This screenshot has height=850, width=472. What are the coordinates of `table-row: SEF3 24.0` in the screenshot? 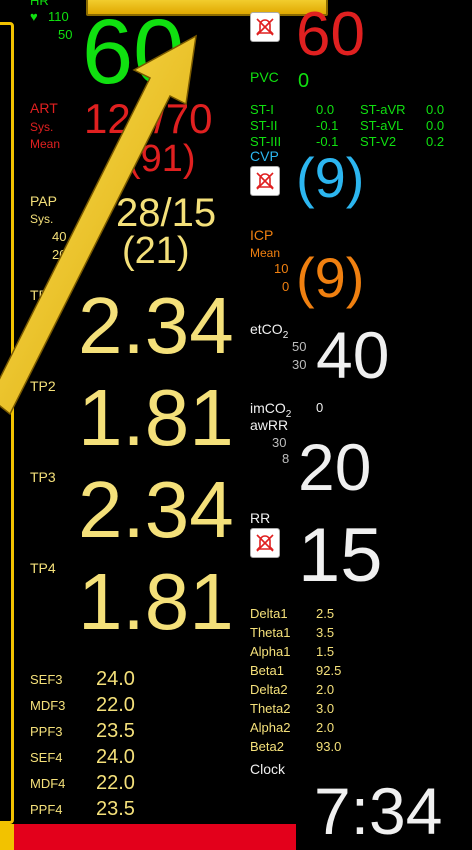 It's located at (82, 679).